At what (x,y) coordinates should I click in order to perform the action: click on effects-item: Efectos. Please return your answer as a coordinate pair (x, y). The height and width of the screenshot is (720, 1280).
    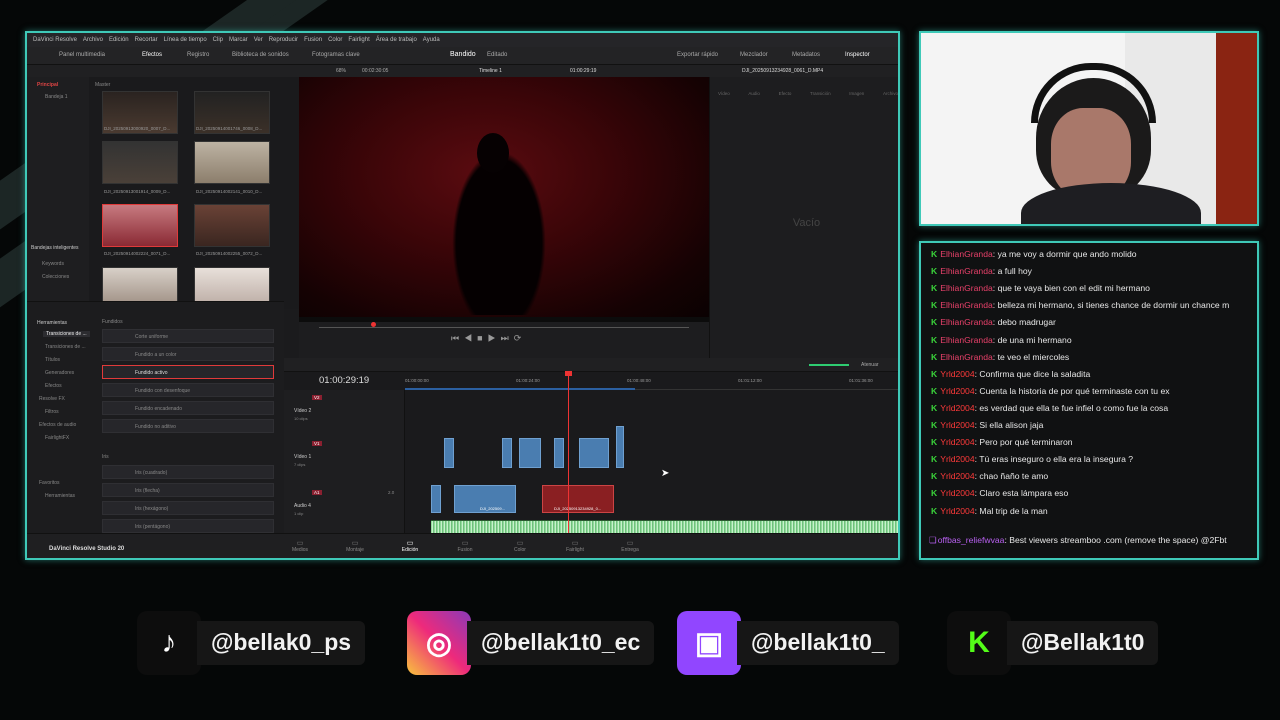
    Looking at the image, I should click on (53, 386).